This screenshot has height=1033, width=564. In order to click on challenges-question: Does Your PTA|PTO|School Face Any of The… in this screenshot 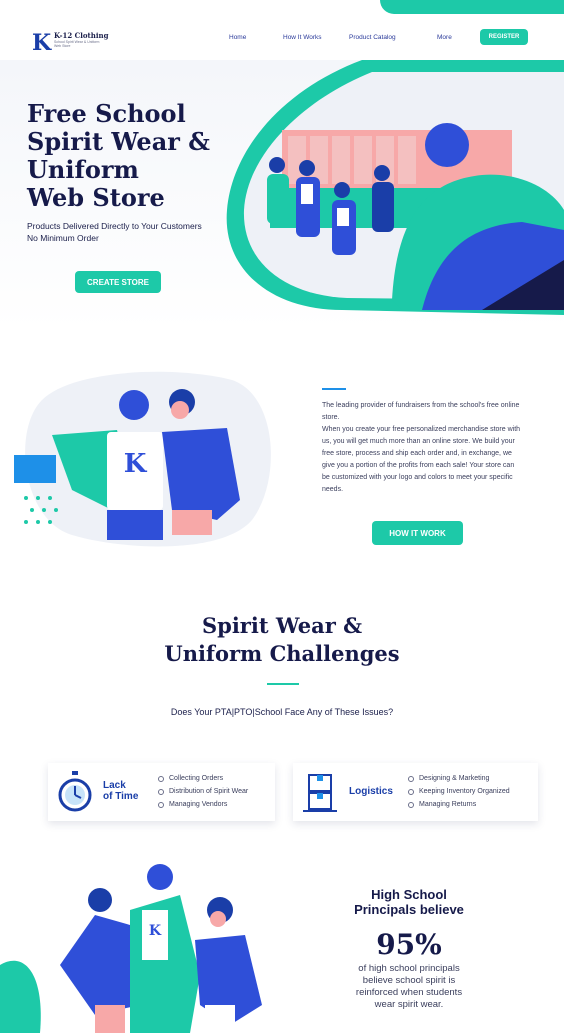, I will do `click(282, 712)`.